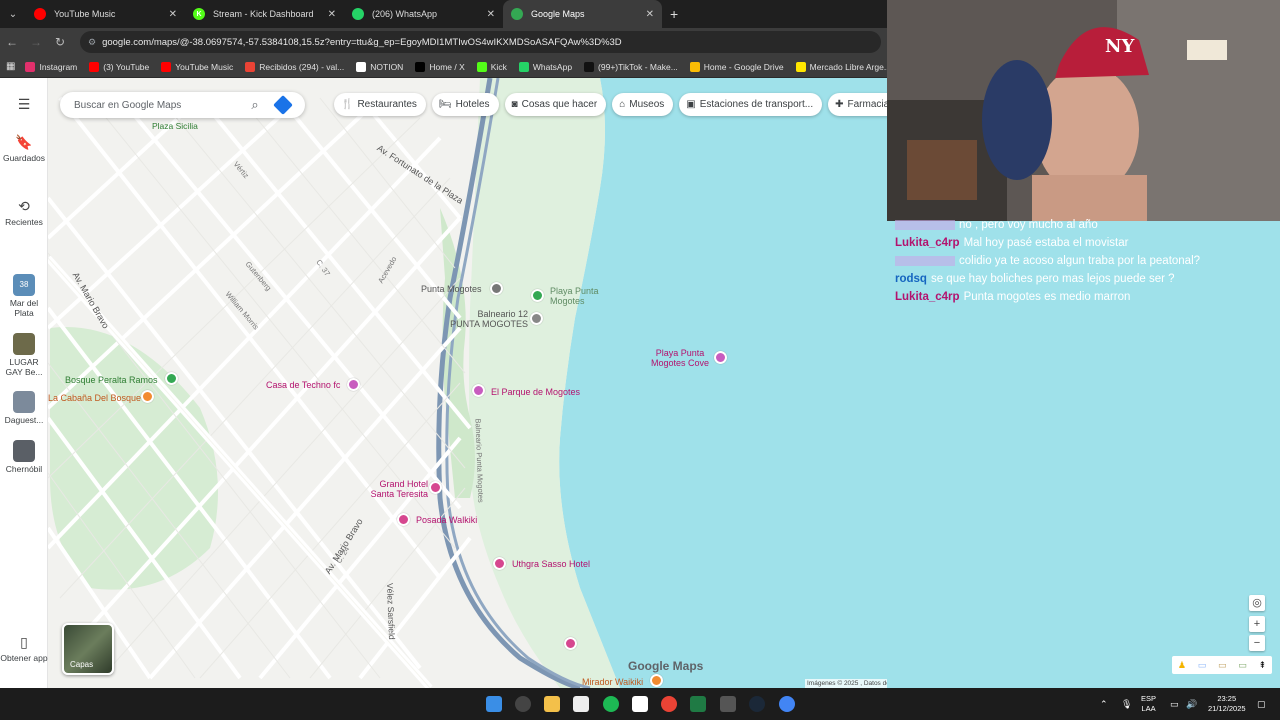  Describe the element at coordinates (24, 648) in the screenshot. I see `get-app-button: ▯ Obtener app` at that location.